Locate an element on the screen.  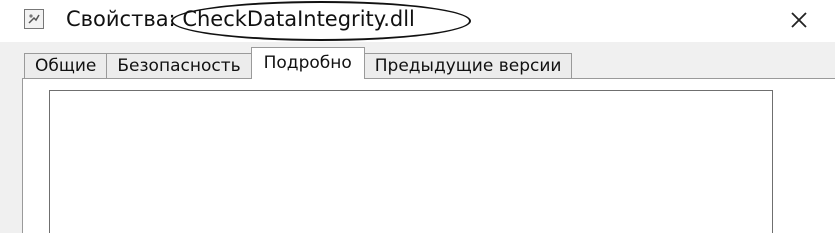
title-prefix: Свойства: is located at coordinates (121, 19).